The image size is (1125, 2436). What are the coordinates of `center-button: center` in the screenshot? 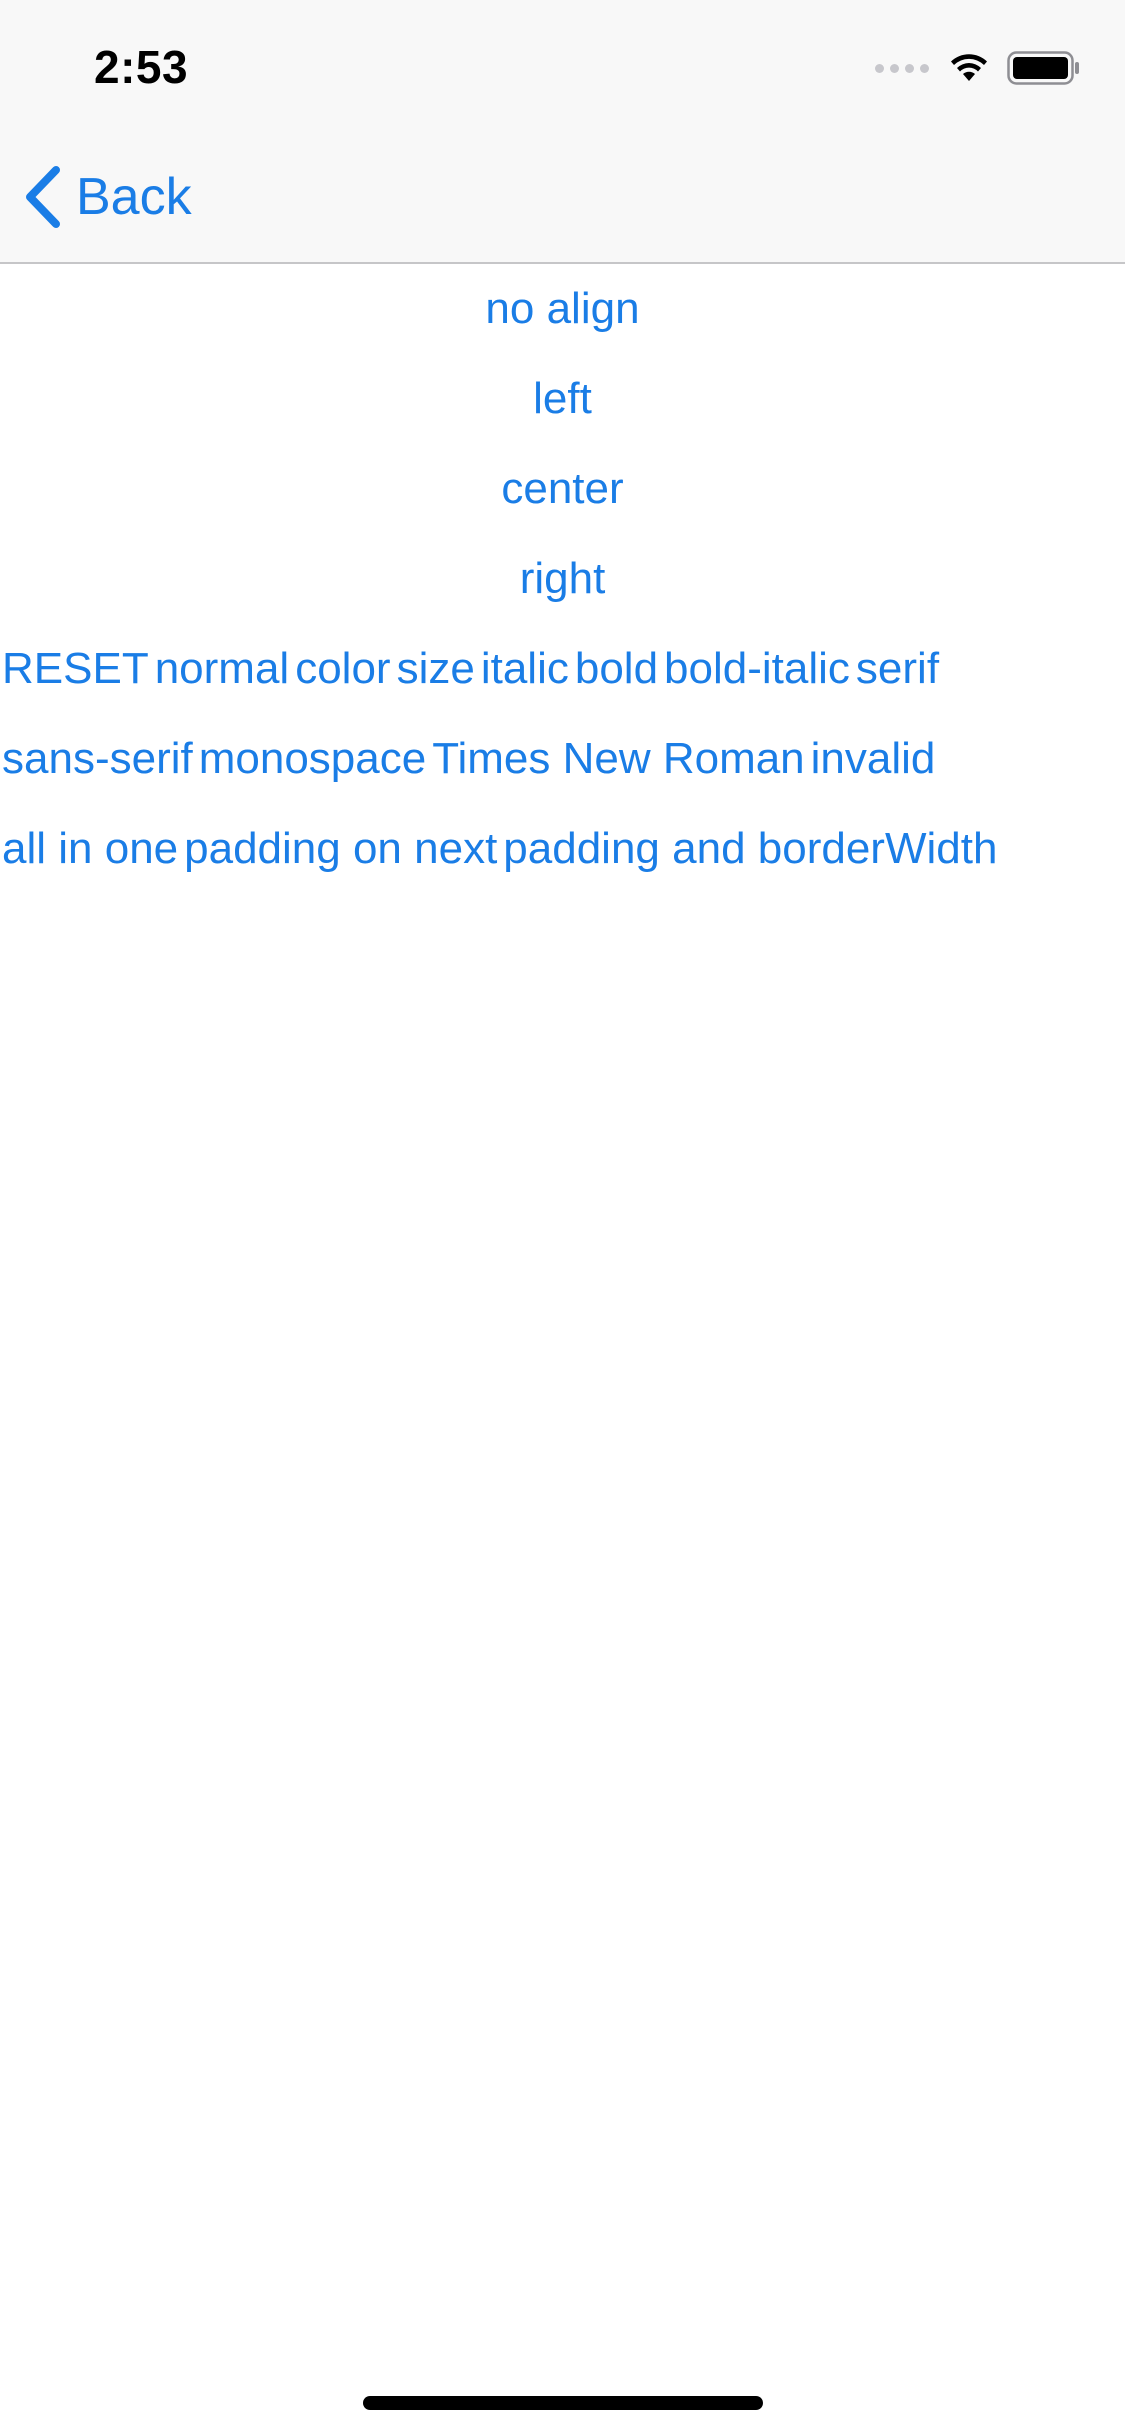 It's located at (562, 488).